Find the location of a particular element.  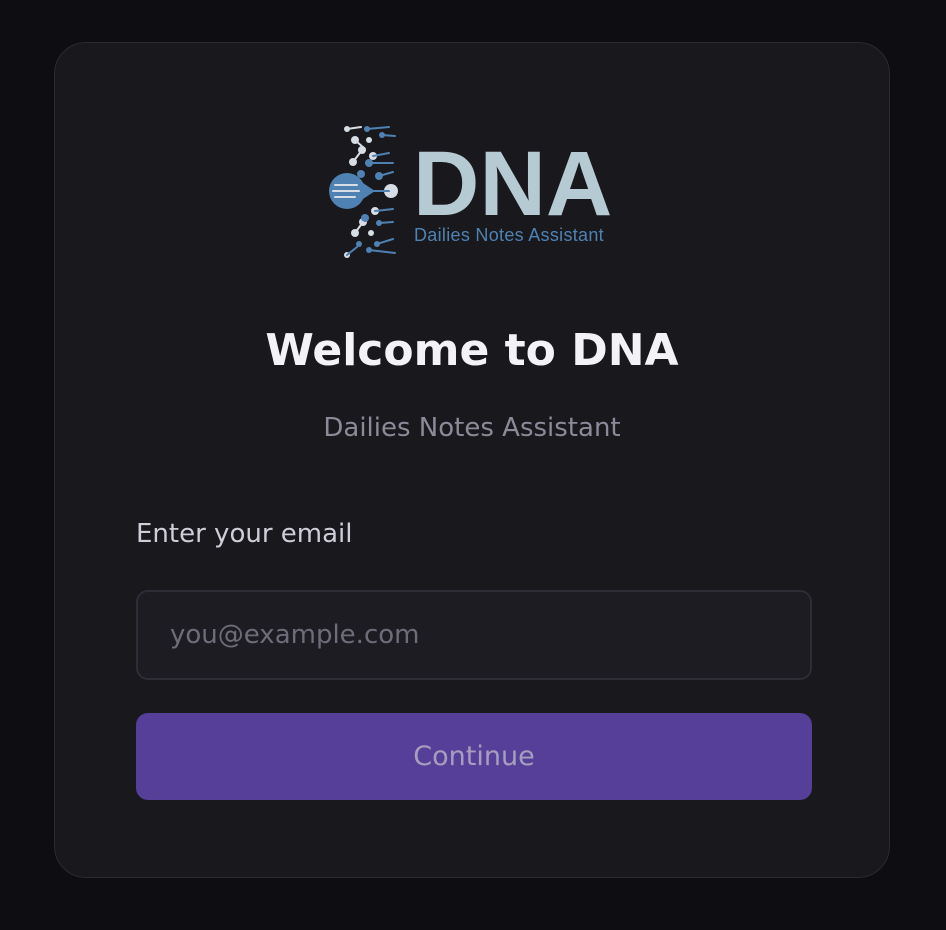

email-label: Enter your email is located at coordinates (244, 534).